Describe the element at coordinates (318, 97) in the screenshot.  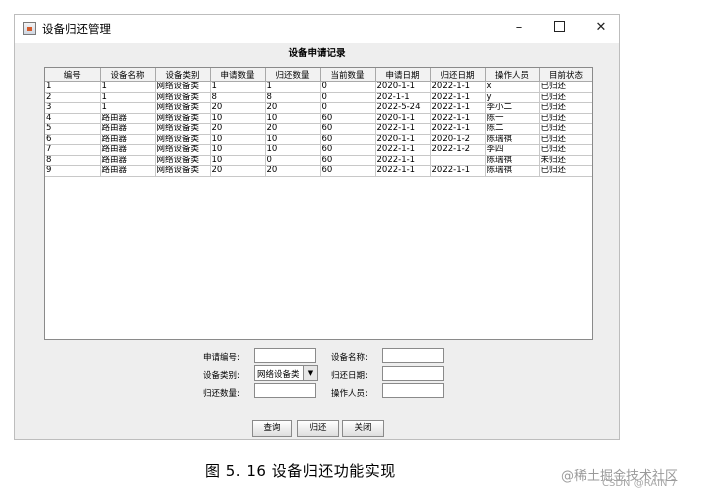
I see `table-row: 2 1 网络设备类 8 8 0 202-1-1 2022-1-1 y 已归还` at that location.